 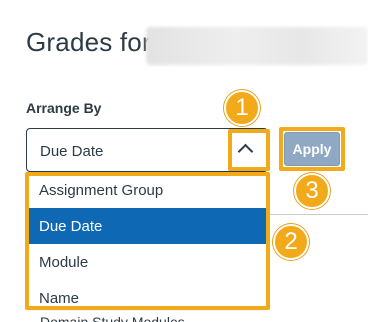 What do you see at coordinates (64, 108) in the screenshot?
I see `arrange-by-label: Arrange By` at bounding box center [64, 108].